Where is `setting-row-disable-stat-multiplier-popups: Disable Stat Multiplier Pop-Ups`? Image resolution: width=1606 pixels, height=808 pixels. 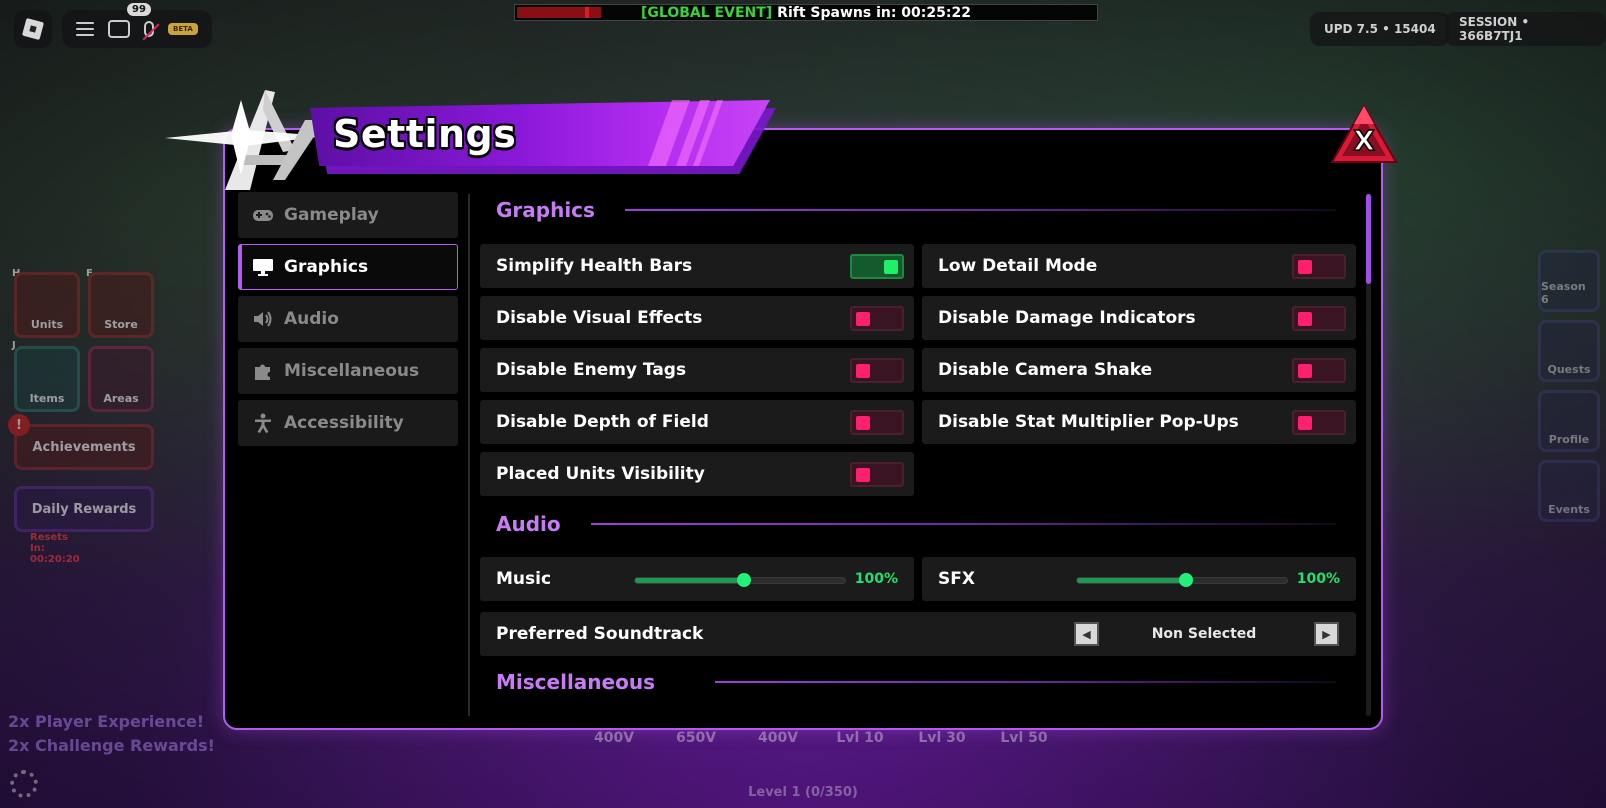 setting-row-disable-stat-multiplier-popups: Disable Stat Multiplier Pop-Ups is located at coordinates (1139, 422).